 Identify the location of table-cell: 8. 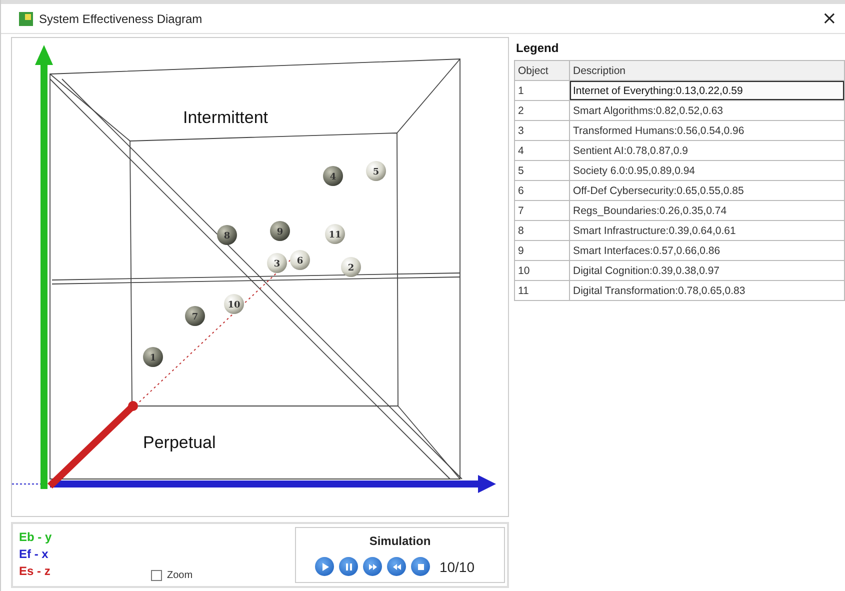
(542, 230).